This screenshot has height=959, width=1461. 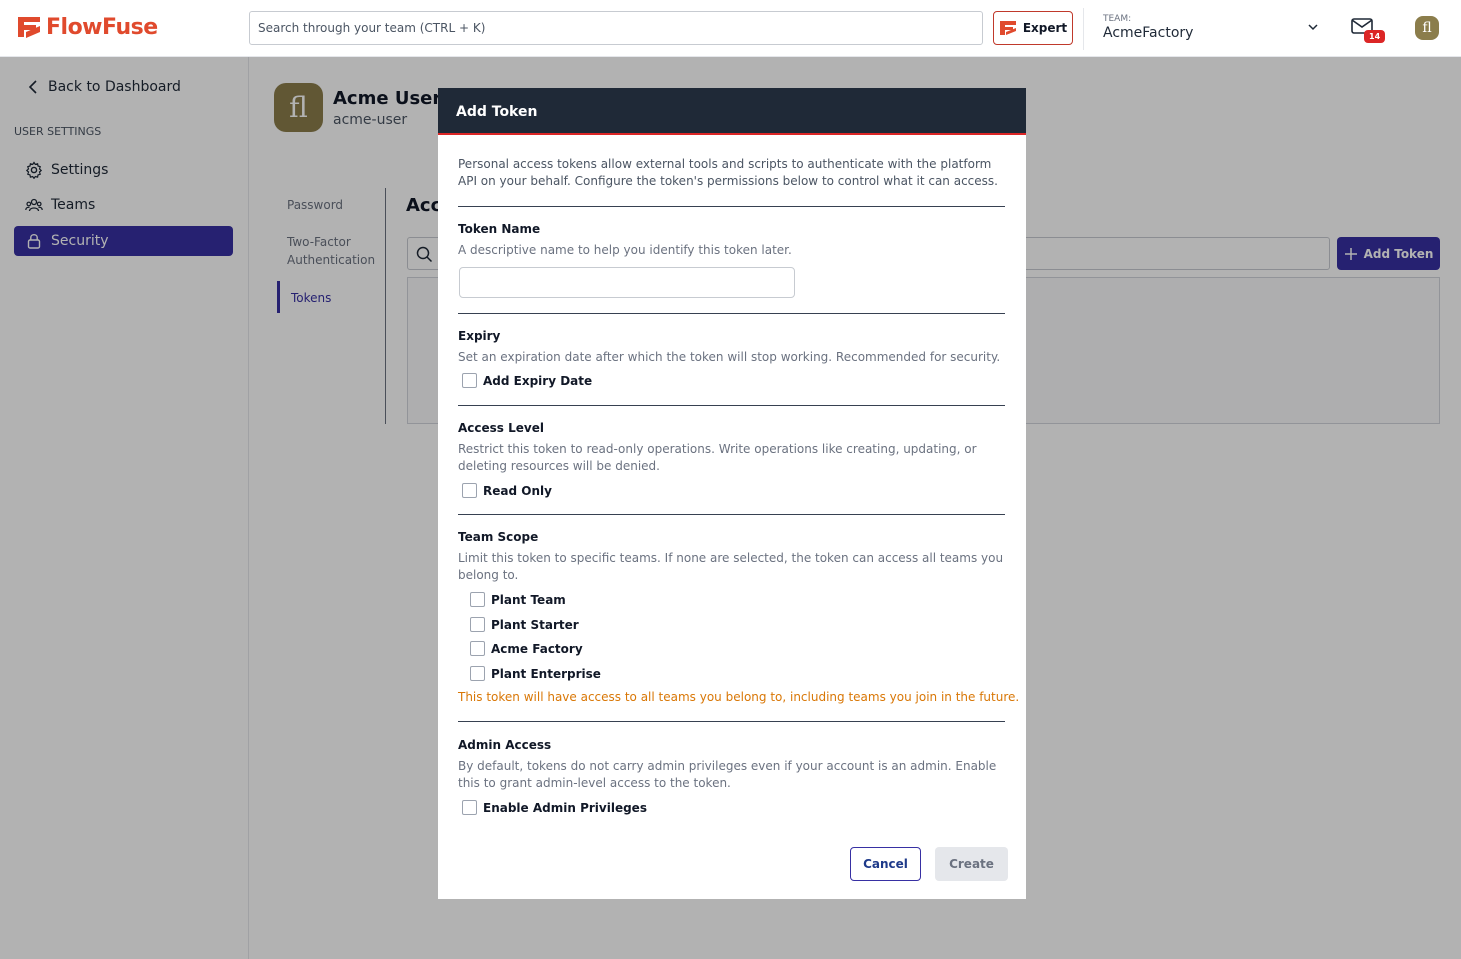 What do you see at coordinates (1117, 19) in the screenshot?
I see `team-caption: TEAM:` at bounding box center [1117, 19].